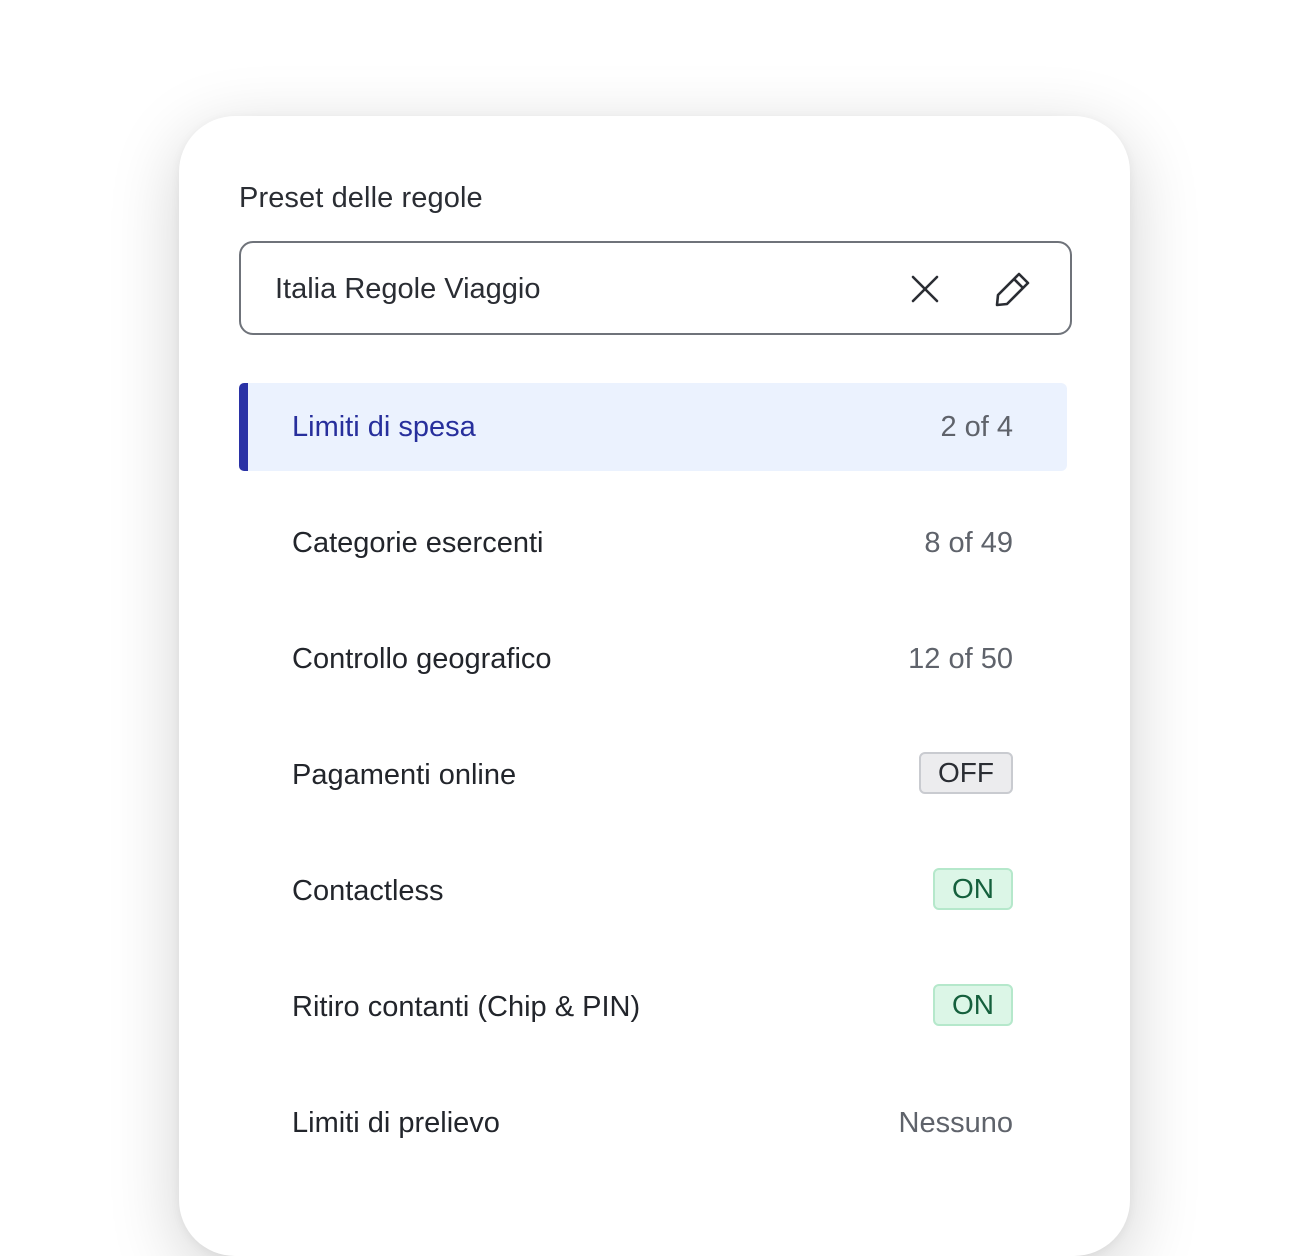  What do you see at coordinates (361, 198) in the screenshot?
I see `section-title: Preset delle regole` at bounding box center [361, 198].